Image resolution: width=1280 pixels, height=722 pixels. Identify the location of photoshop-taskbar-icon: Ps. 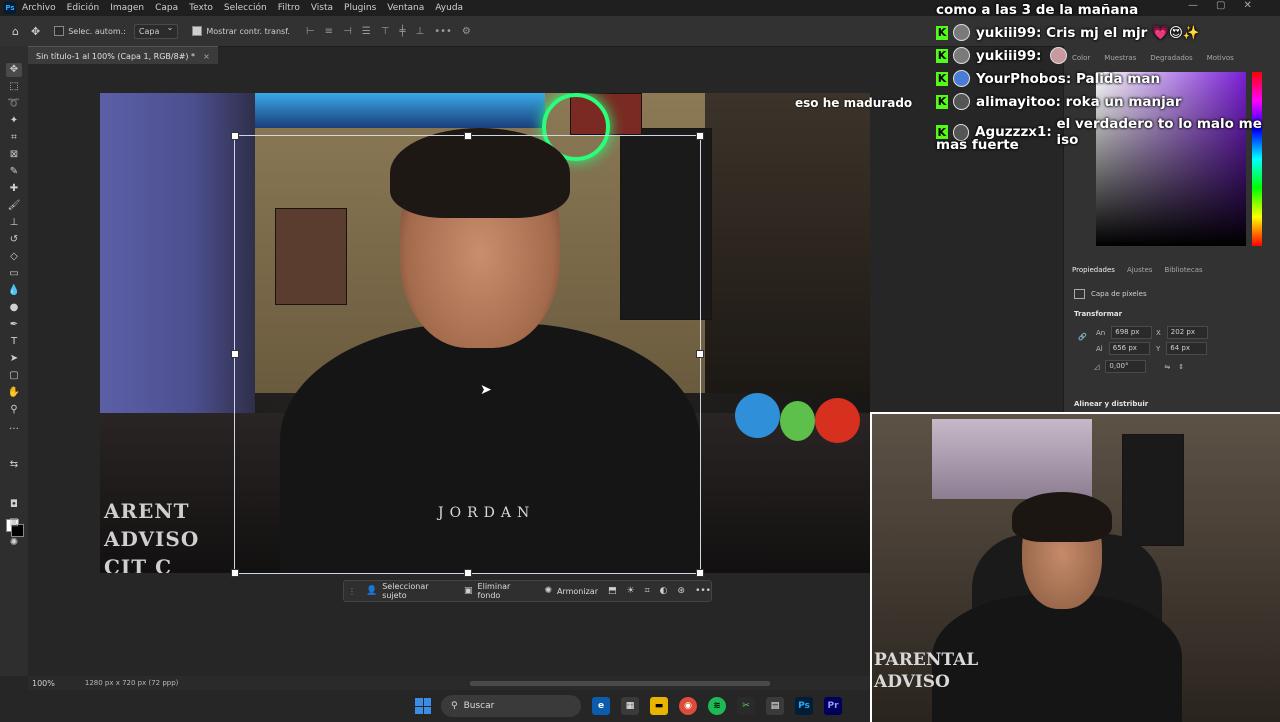
(804, 706).